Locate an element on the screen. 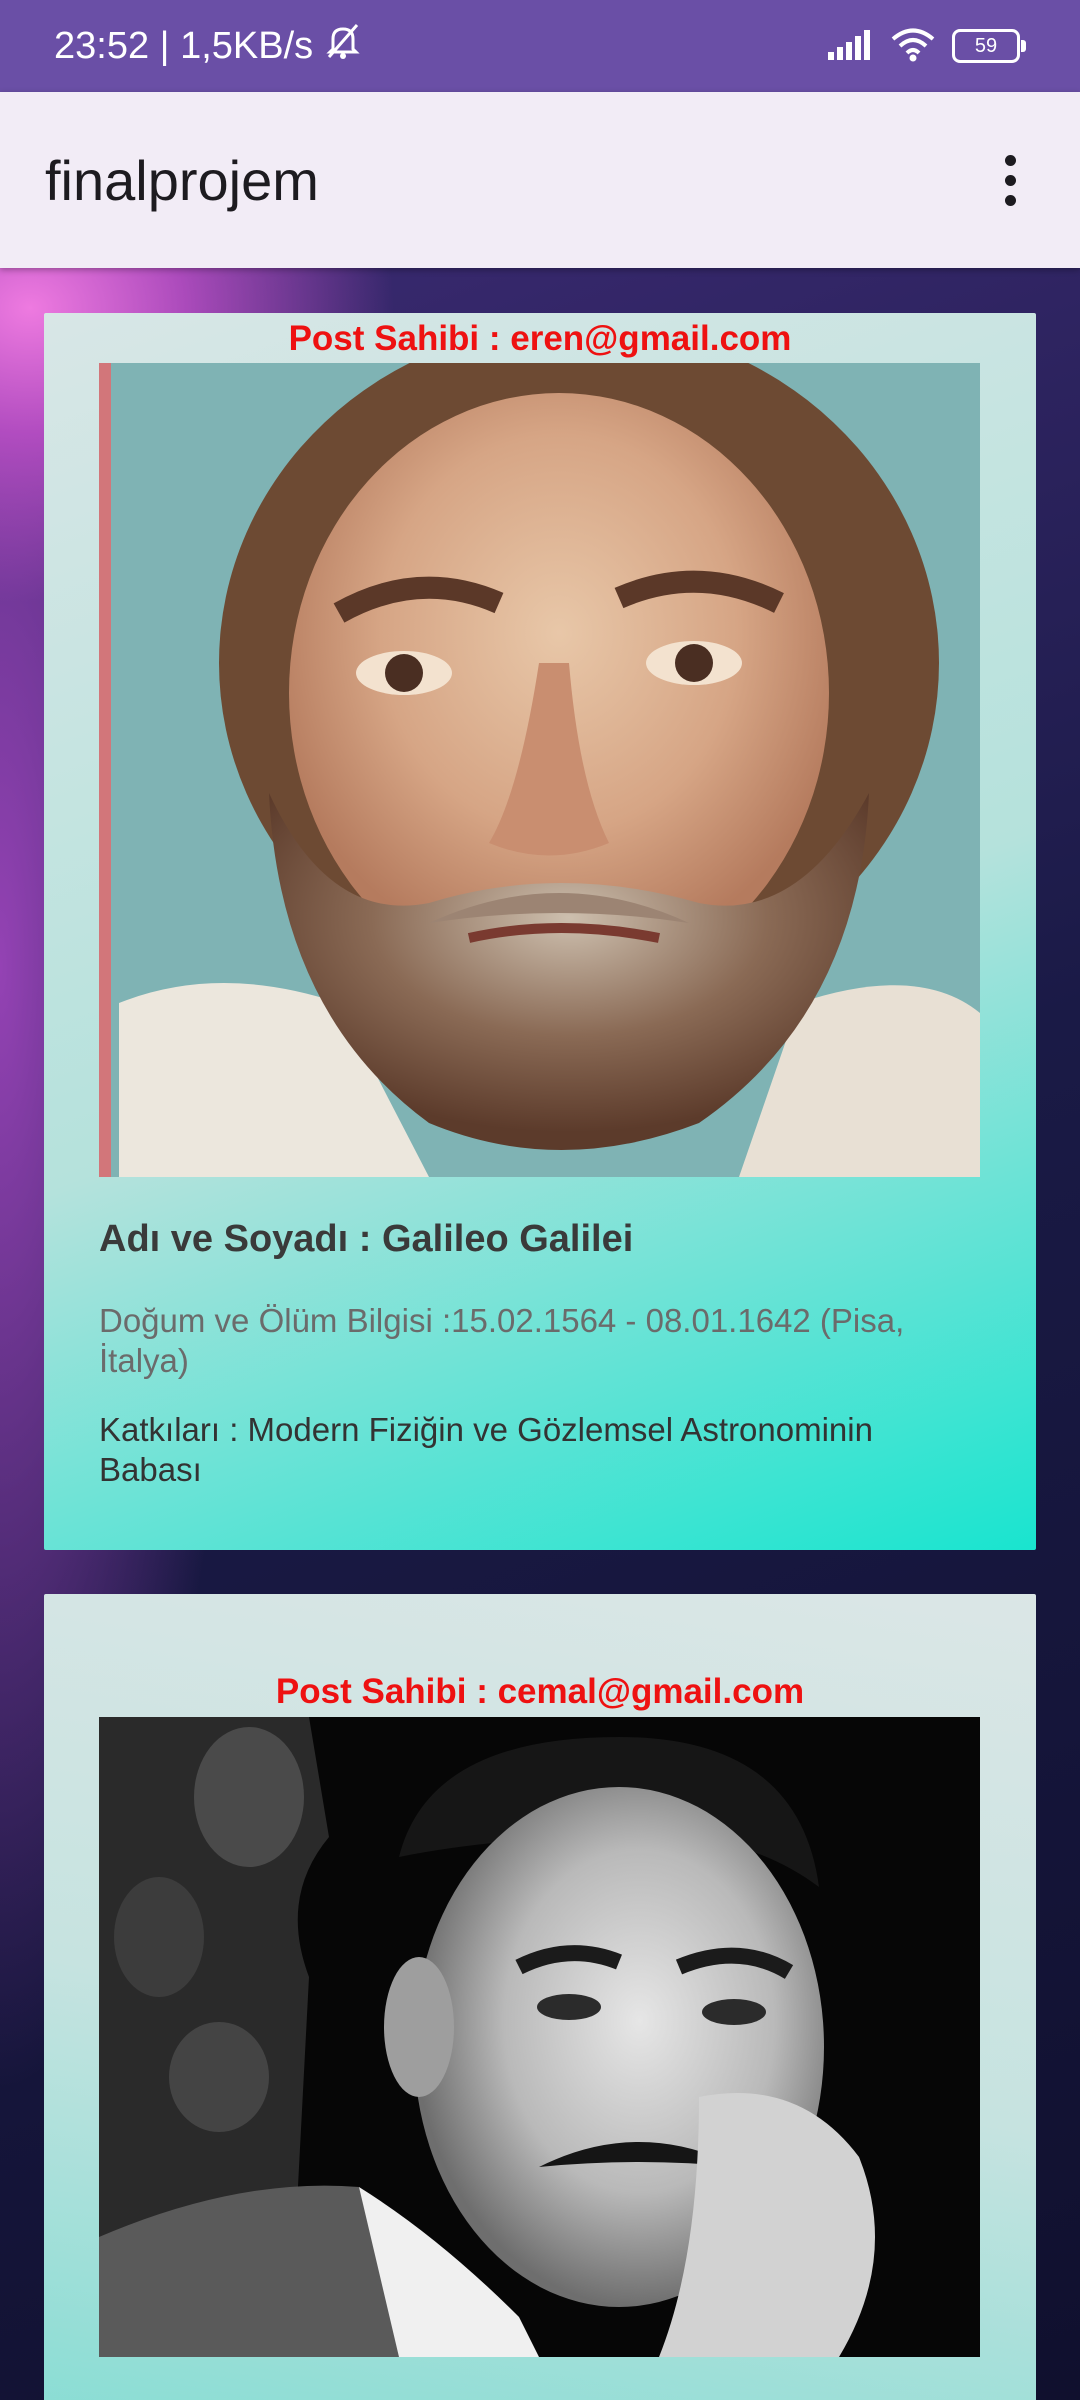 This screenshot has height=2400, width=1080. status-right: 59 is located at coordinates (926, 46).